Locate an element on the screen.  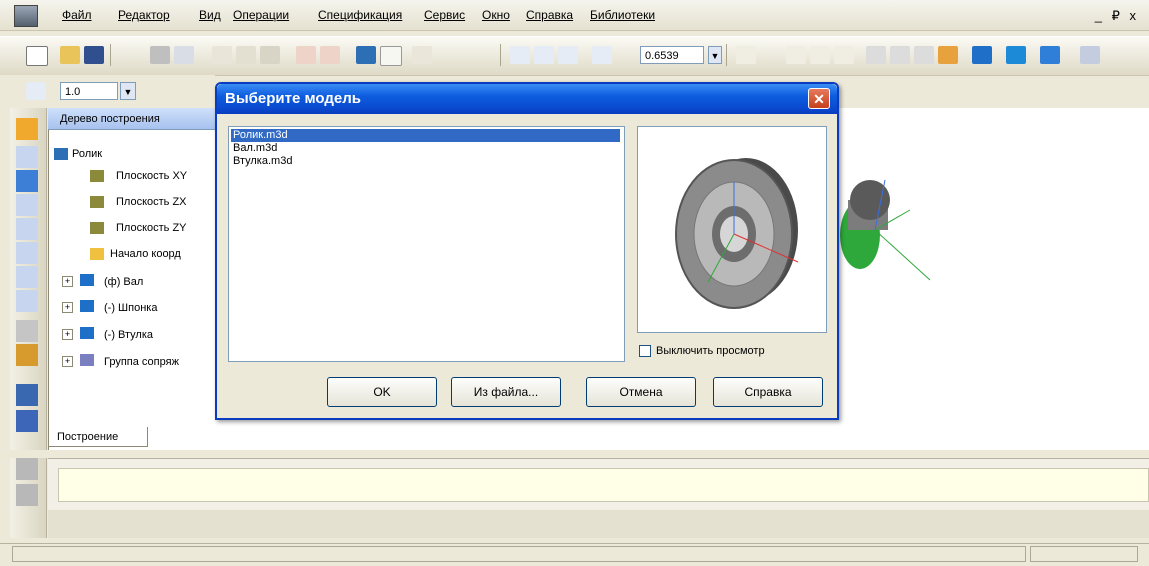
list-item: Втулка.m3d is located at coordinates (262, 161).